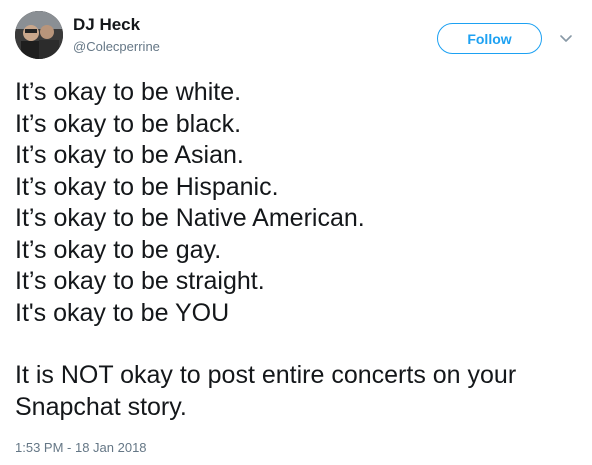  What do you see at coordinates (297, 344) in the screenshot?
I see `paragraph-break` at bounding box center [297, 344].